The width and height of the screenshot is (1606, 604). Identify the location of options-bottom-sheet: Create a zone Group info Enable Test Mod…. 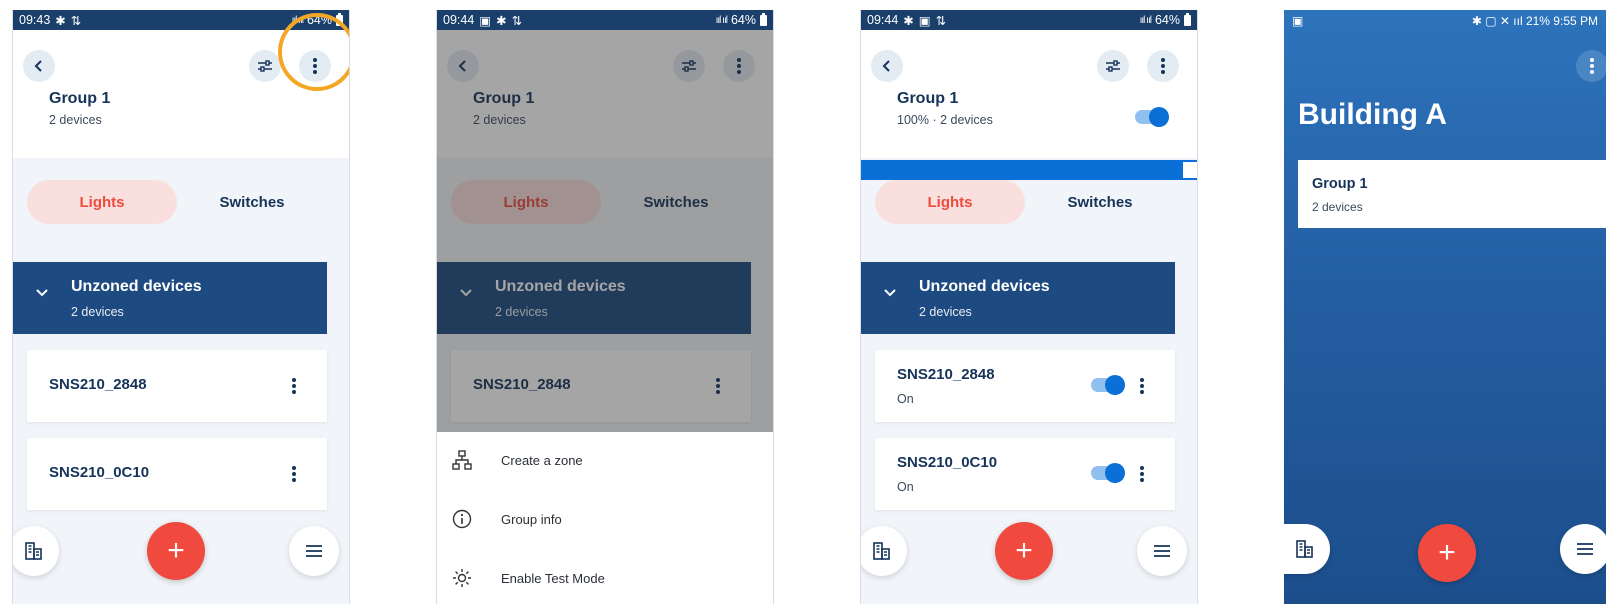
(605, 518).